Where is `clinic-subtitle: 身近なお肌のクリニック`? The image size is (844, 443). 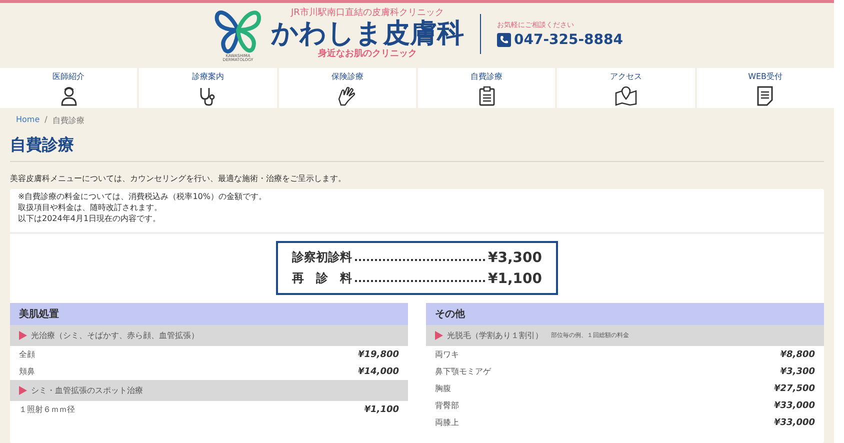
clinic-subtitle: 身近なお肌のクリニック is located at coordinates (367, 54).